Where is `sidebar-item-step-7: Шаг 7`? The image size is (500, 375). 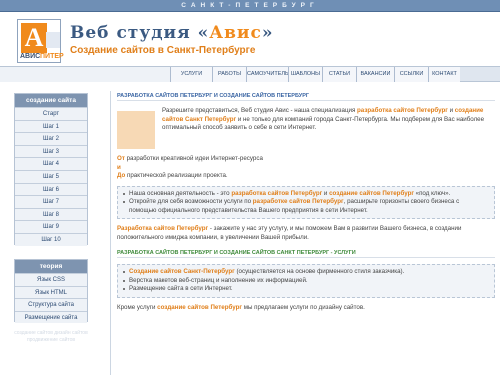 sidebar-item-step-7: Шаг 7 is located at coordinates (51, 201).